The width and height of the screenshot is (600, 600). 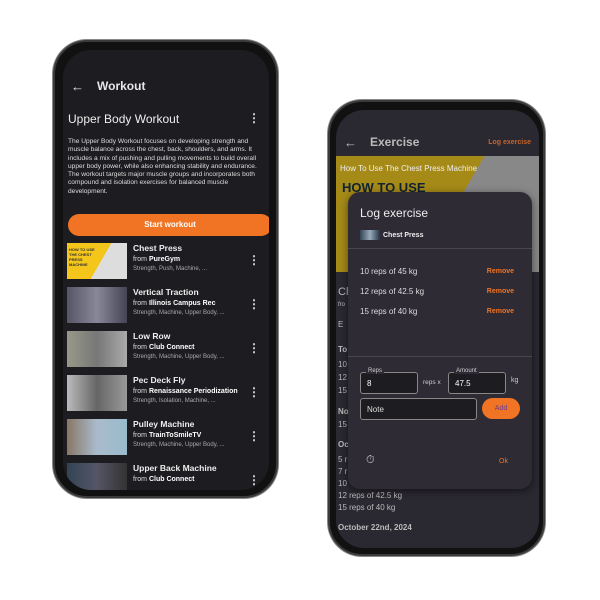 What do you see at coordinates (418, 409) in the screenshot?
I see `note-input: Note` at bounding box center [418, 409].